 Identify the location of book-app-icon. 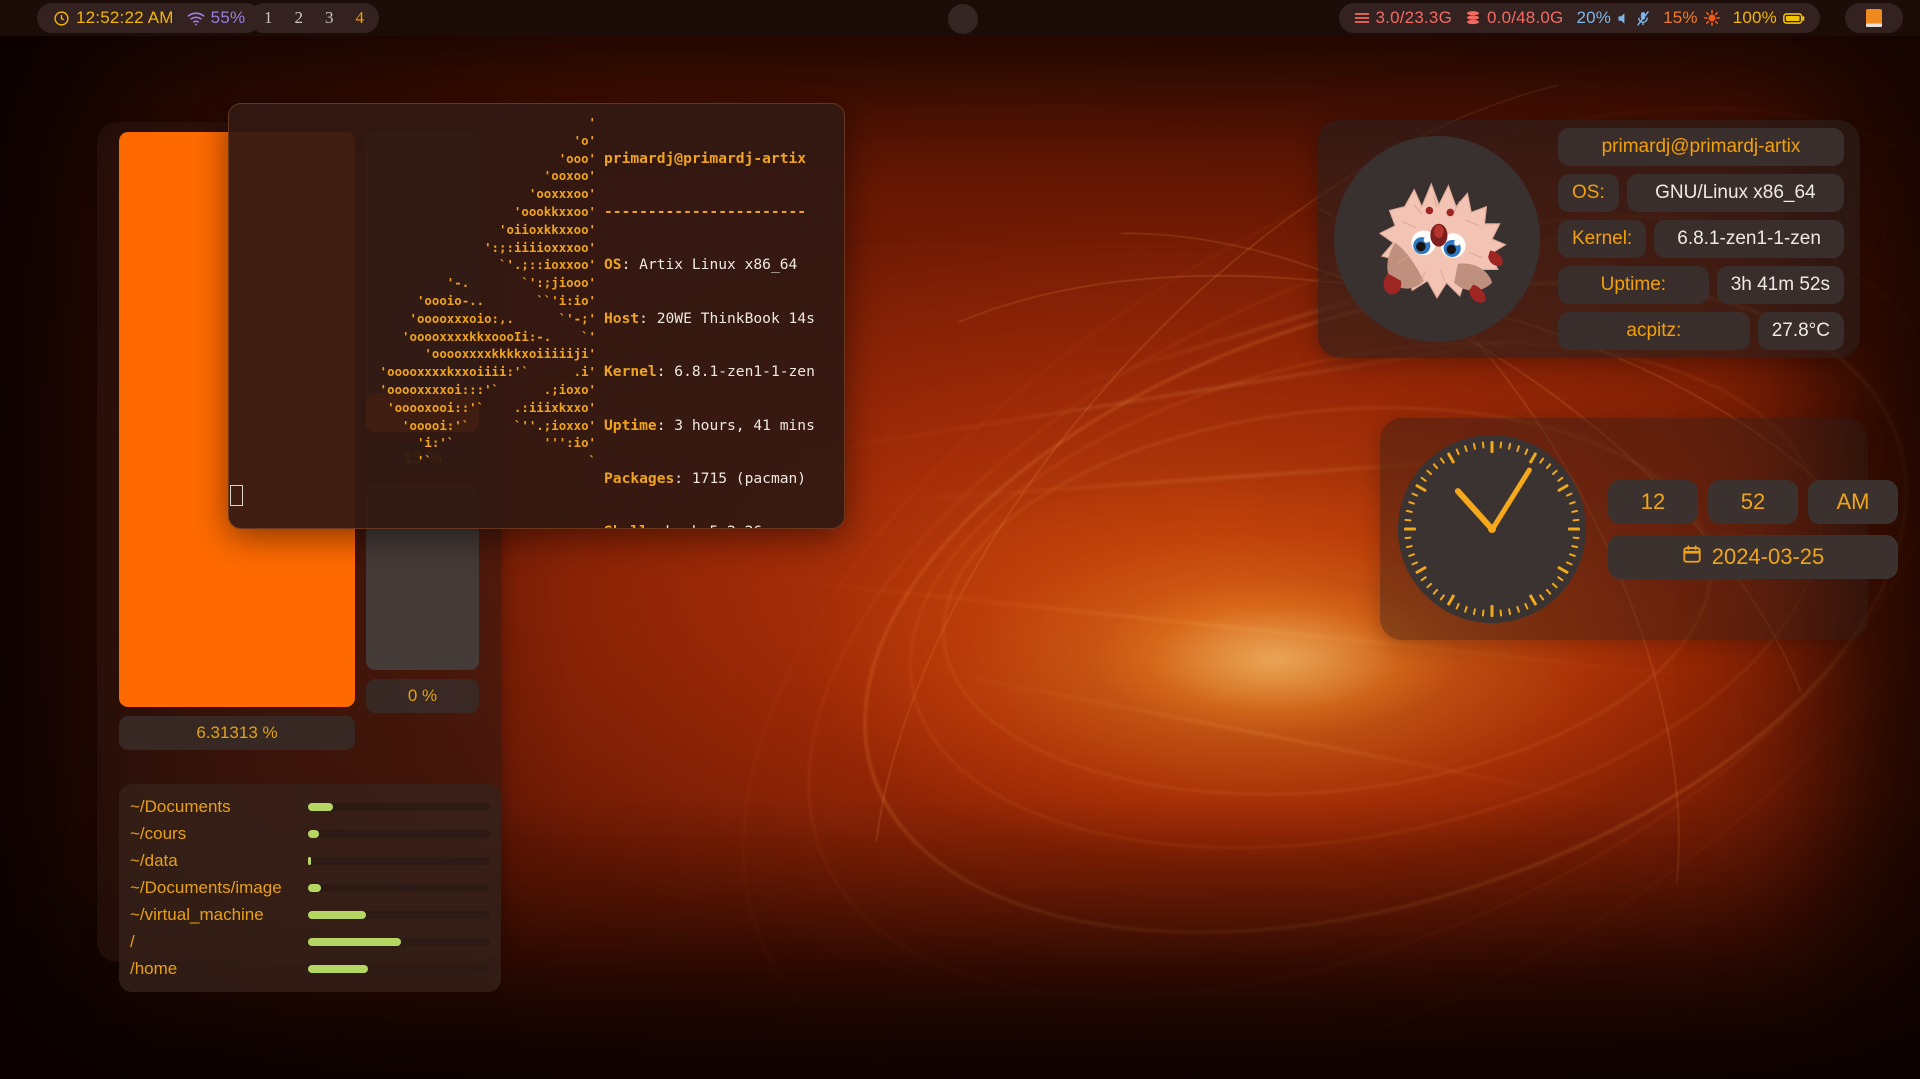
(1874, 18).